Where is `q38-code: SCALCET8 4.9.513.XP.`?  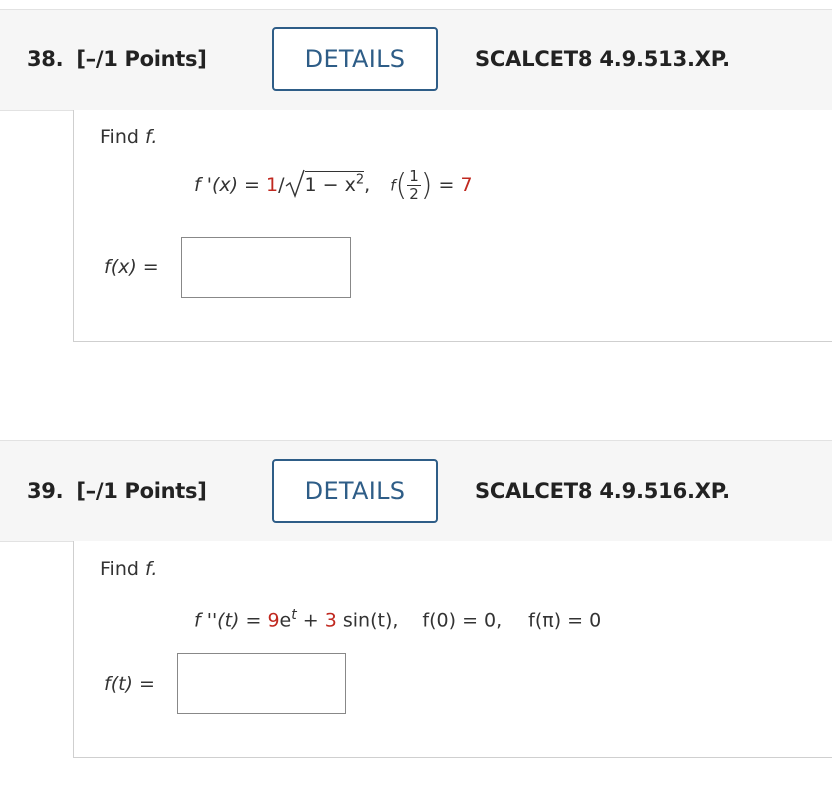
q38-code: SCALCET8 4.9.513.XP. is located at coordinates (602, 59).